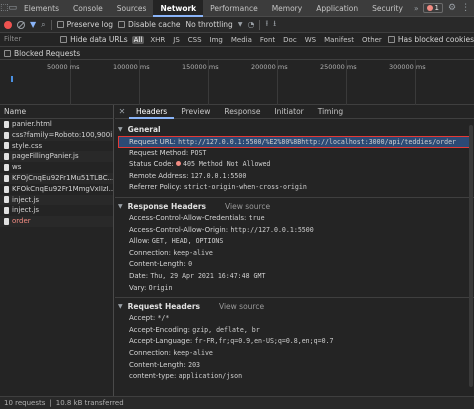 The width and height of the screenshot is (474, 409). I want to click on section-title: General, so click(144, 129).